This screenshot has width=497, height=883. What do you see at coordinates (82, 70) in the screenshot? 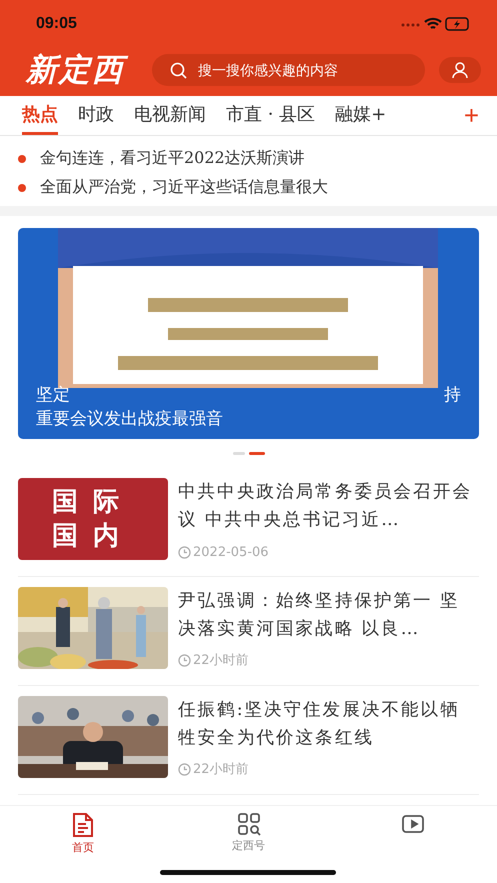
I see `app-logo: 新定西` at bounding box center [82, 70].